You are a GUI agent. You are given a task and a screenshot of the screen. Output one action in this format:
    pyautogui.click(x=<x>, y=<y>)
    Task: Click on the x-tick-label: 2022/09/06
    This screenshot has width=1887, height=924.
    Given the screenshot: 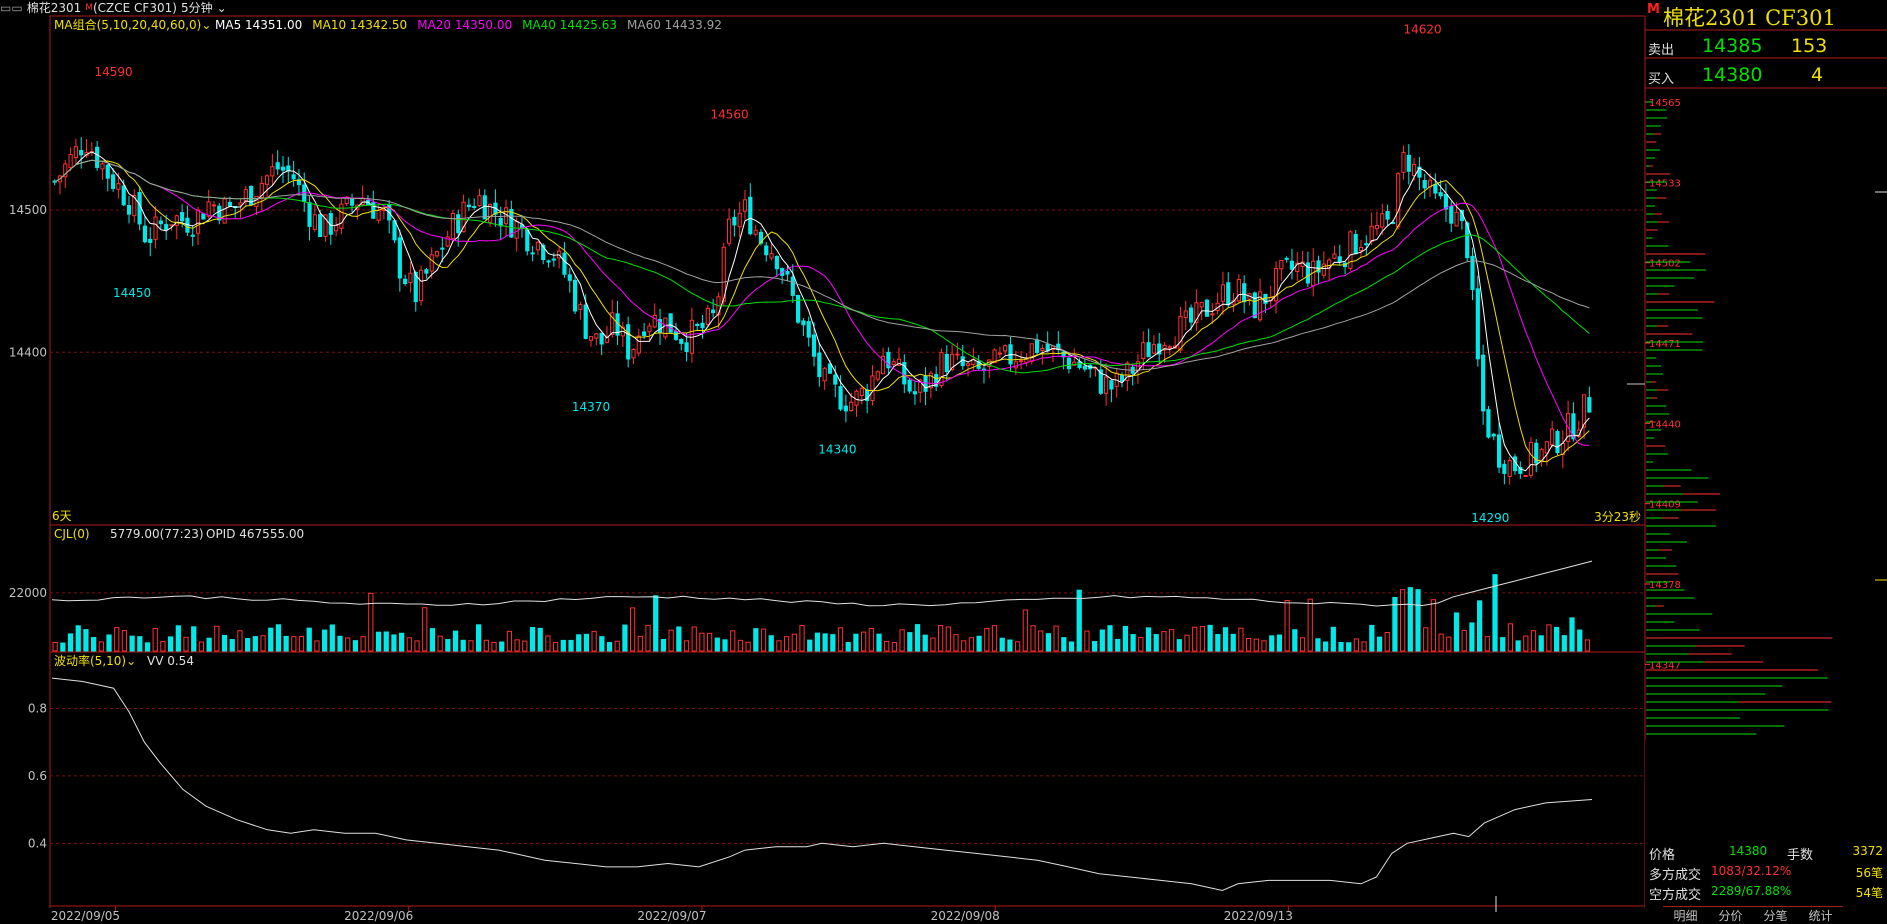 What is the action you would take?
    pyautogui.click(x=378, y=916)
    